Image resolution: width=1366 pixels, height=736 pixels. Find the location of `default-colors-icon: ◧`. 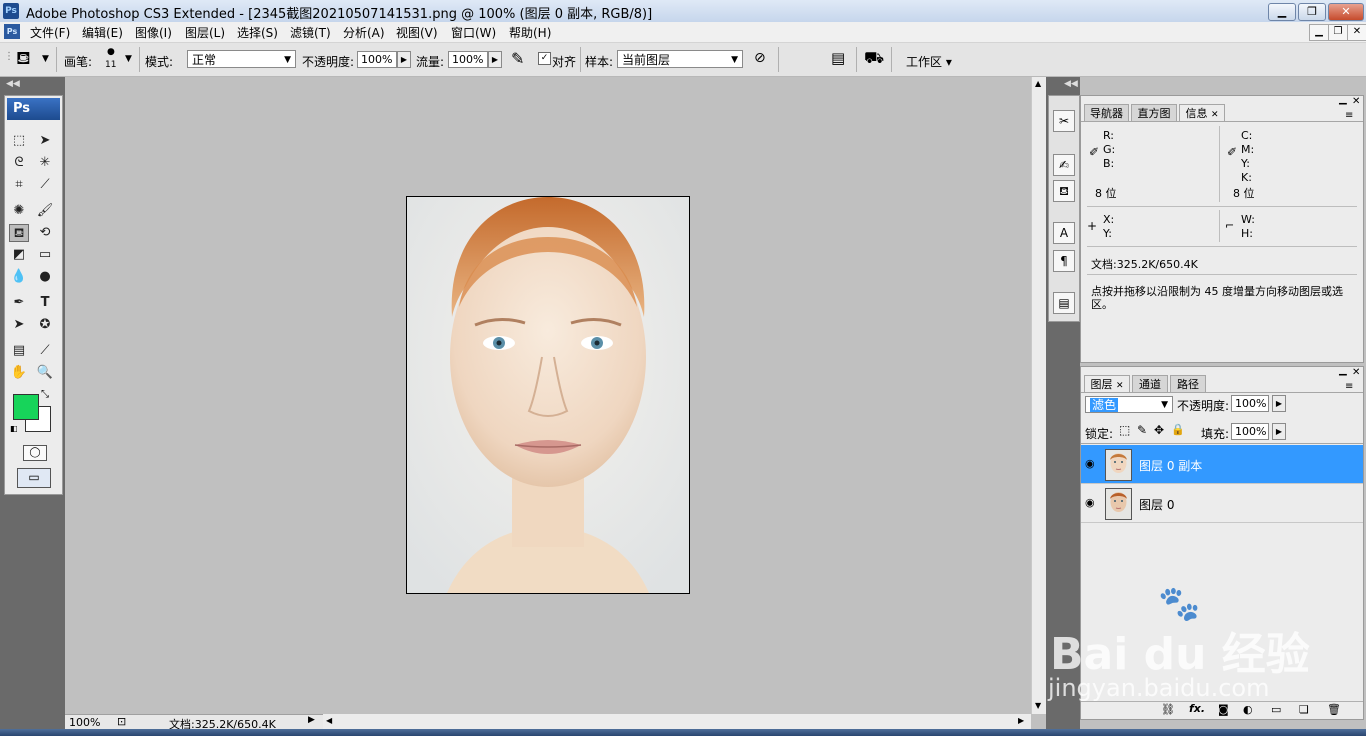

default-colors-icon: ◧ is located at coordinates (14, 428).